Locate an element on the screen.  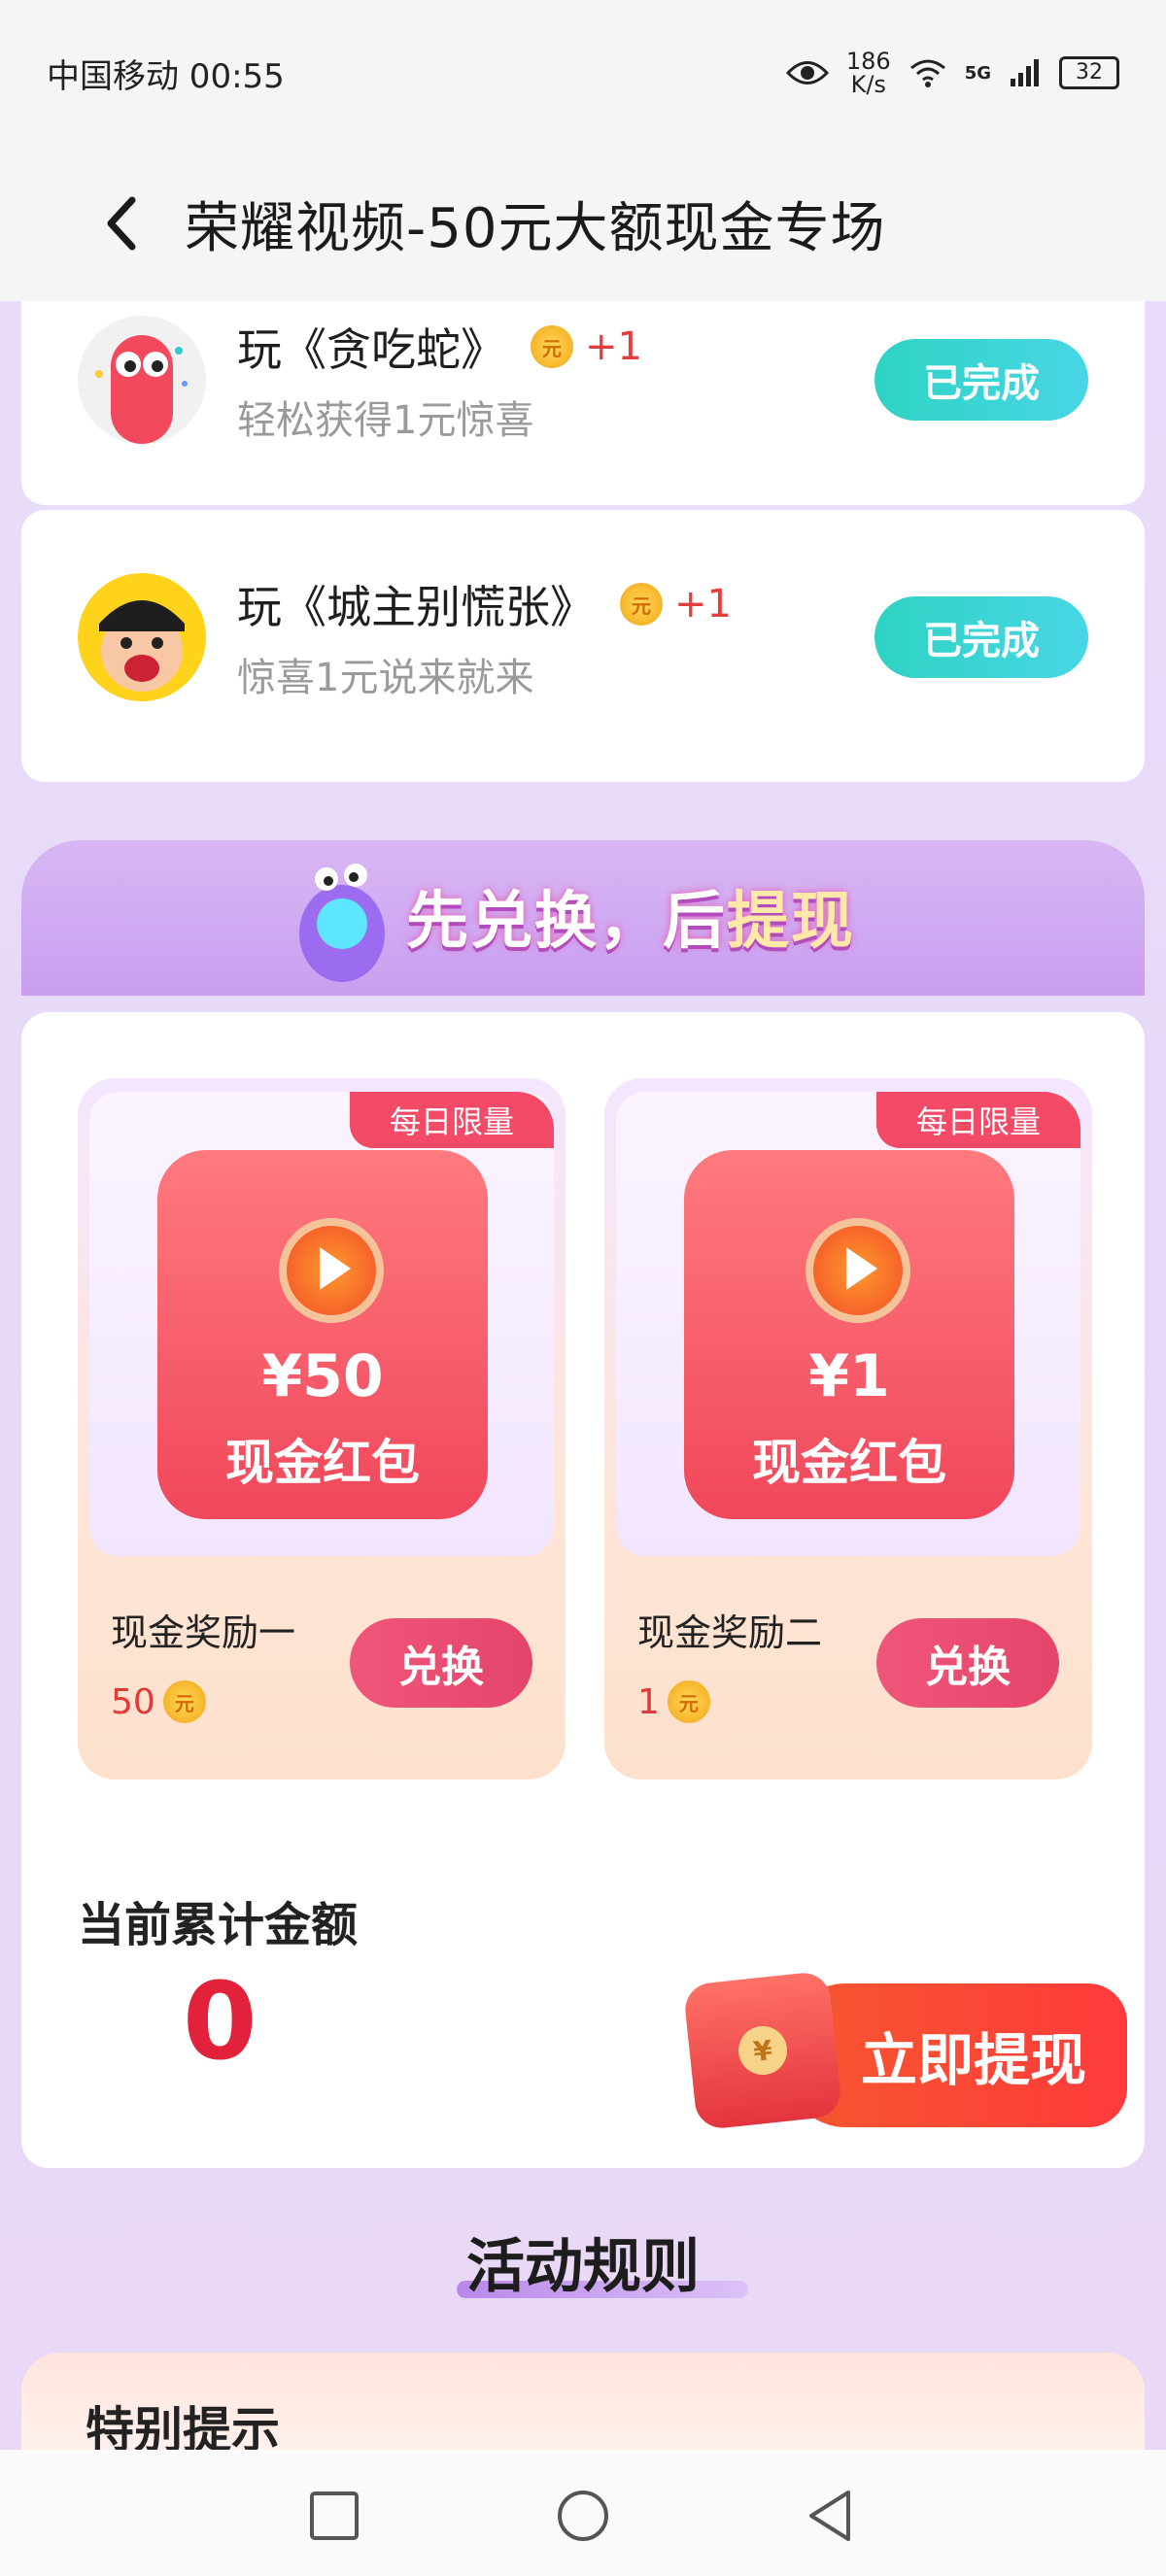
task-item: 玩《城主别慌张》 元 +1 惊喜1元说来就来 已完成 is located at coordinates (583, 637).